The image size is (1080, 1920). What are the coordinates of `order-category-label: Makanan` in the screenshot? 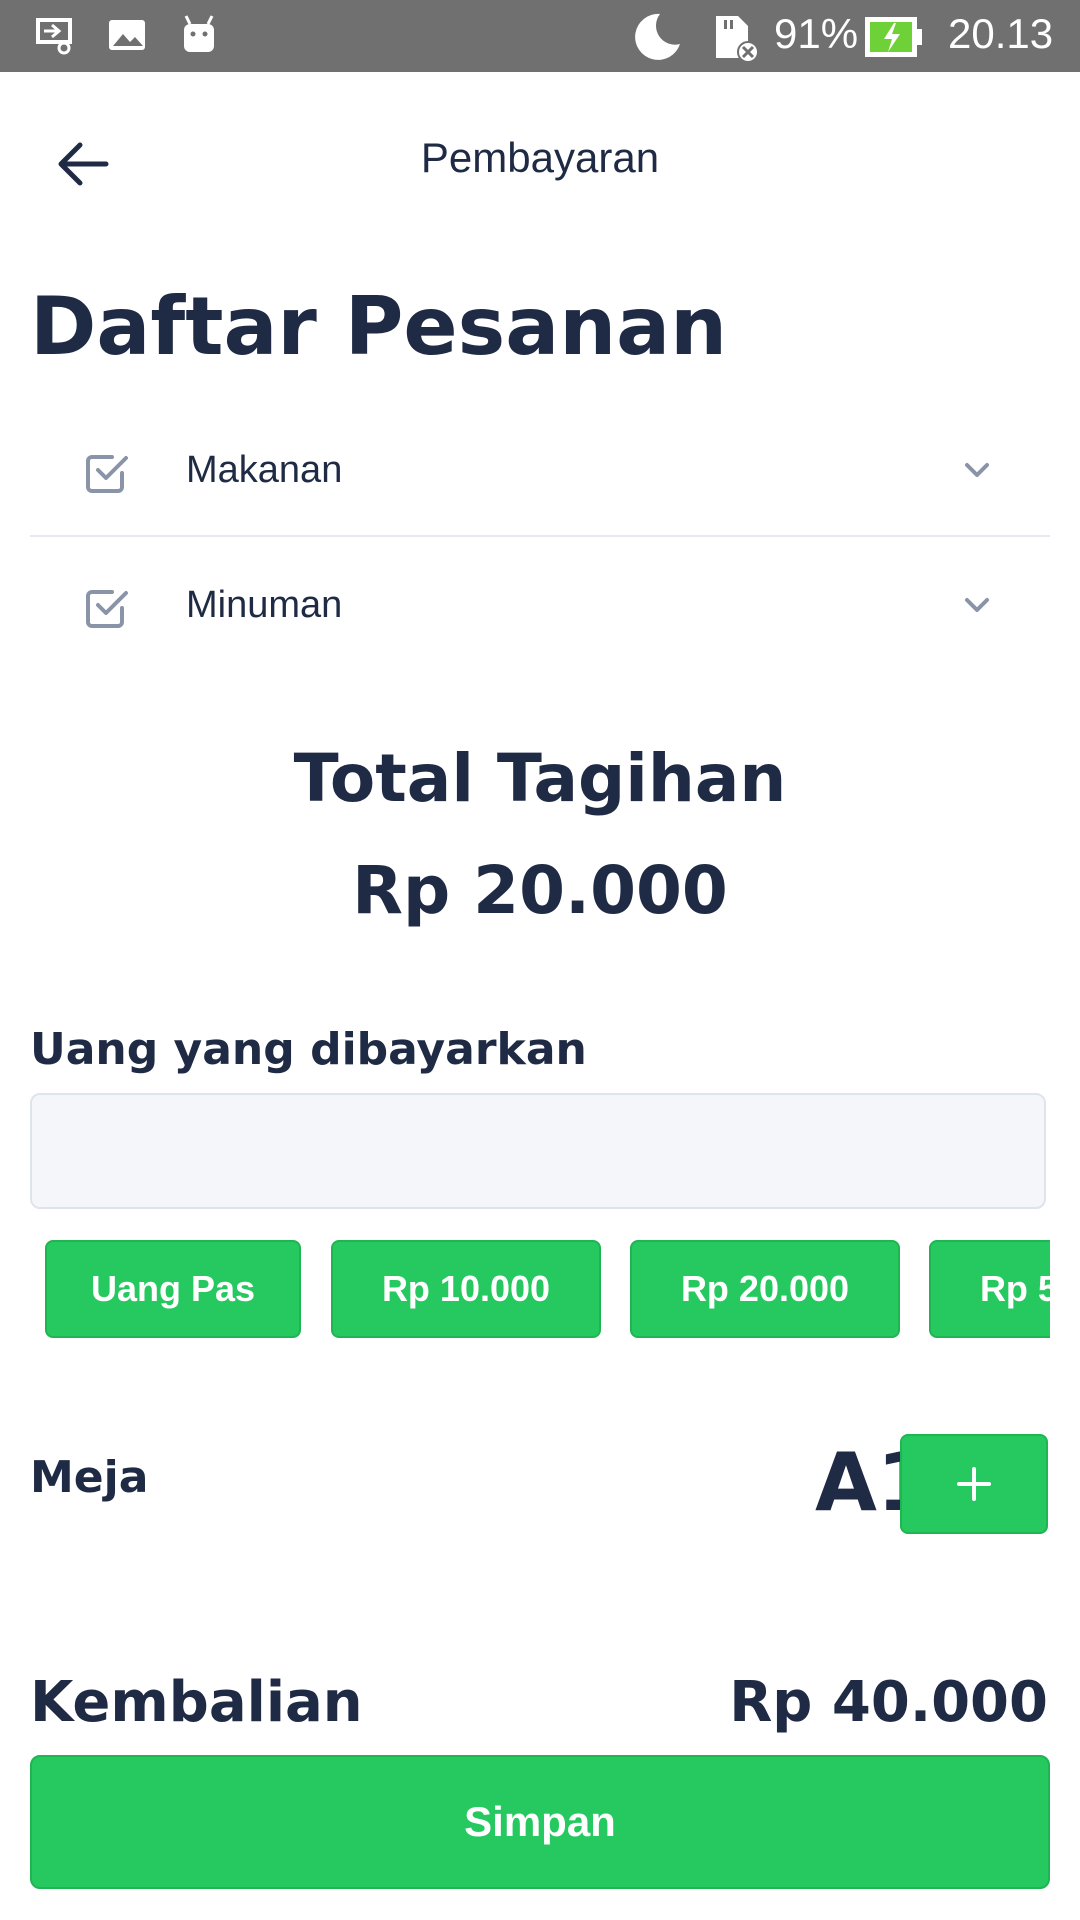 It's located at (264, 470).